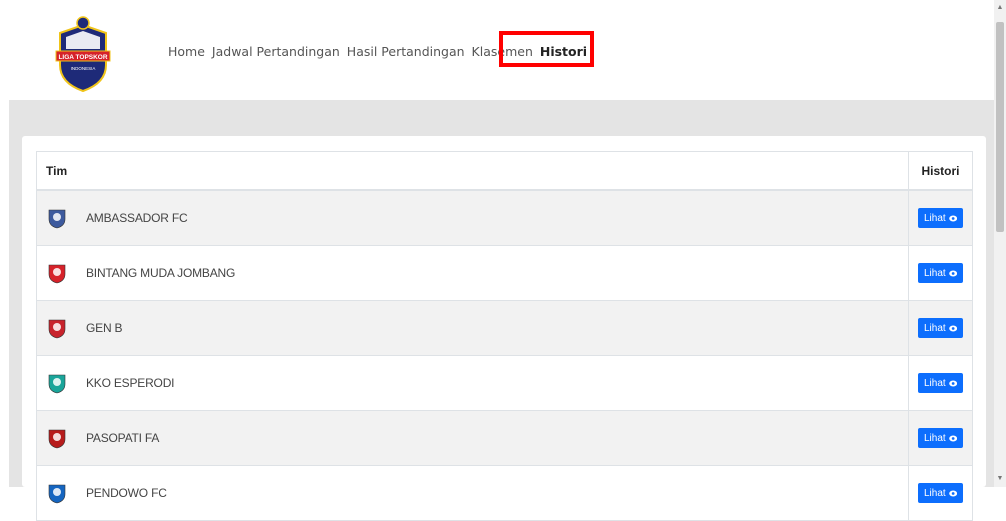  I want to click on table-row: GEN B Lihat, so click(504, 328).